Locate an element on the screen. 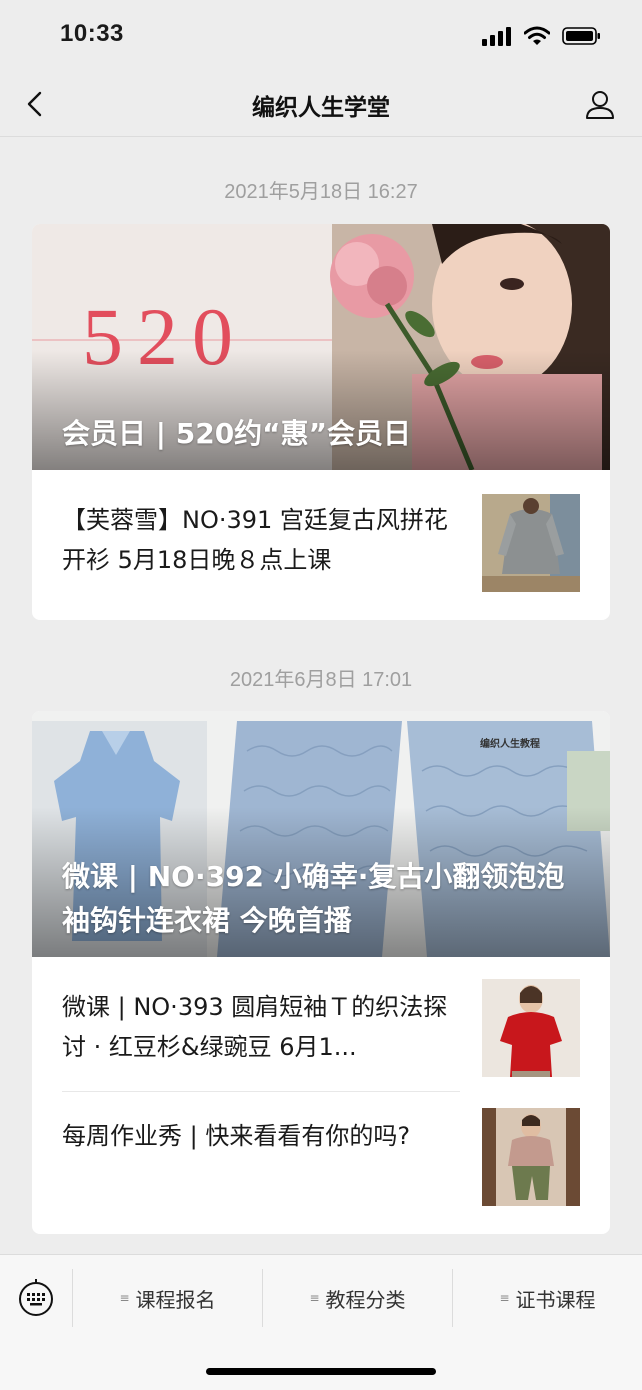  battery-icon is located at coordinates (581, 36).